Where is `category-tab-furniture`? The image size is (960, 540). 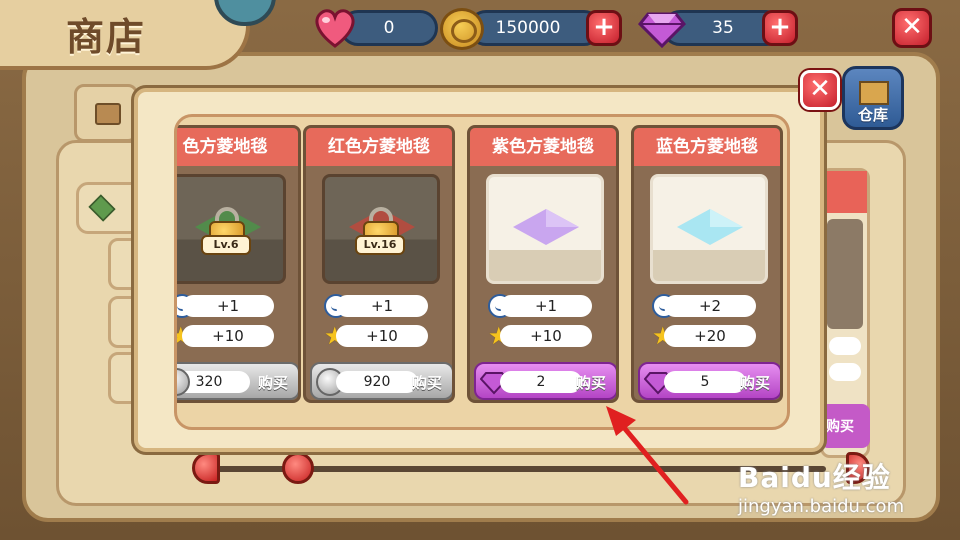 category-tab-furniture is located at coordinates (106, 113).